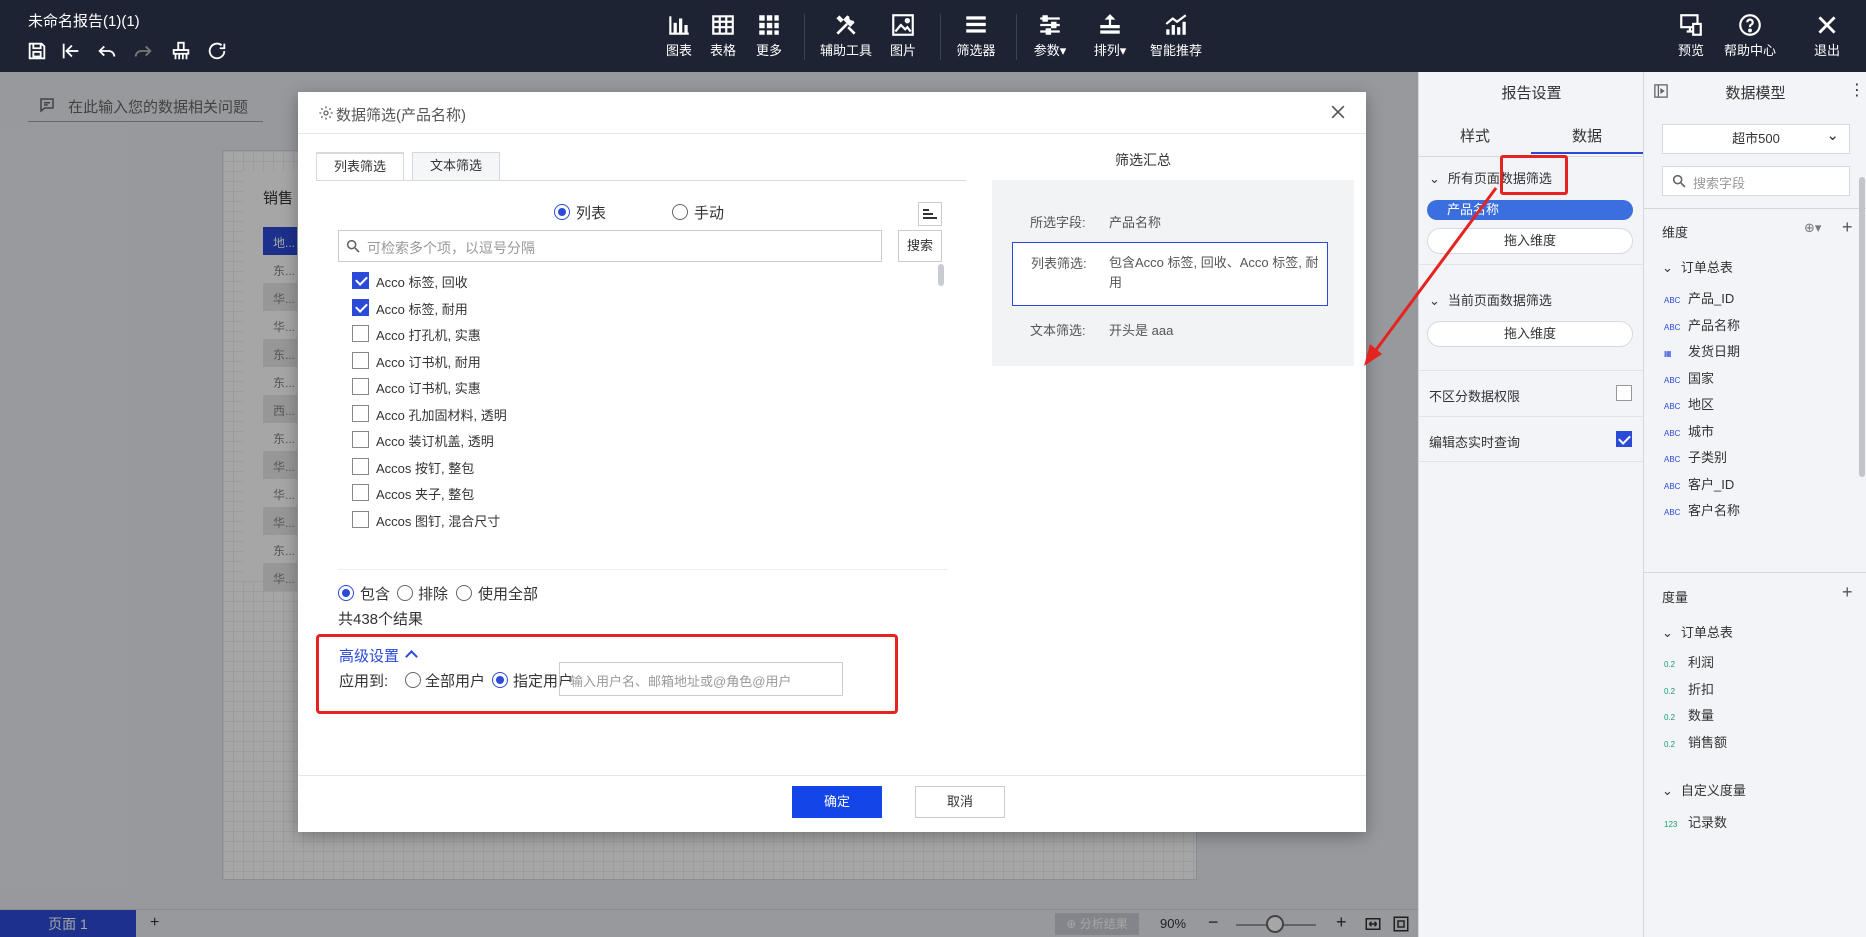 Image resolution: width=1866 pixels, height=937 pixels. Describe the element at coordinates (1531, 439) in the screenshot. I see `edit-realtime-option: 编辑态实时查询` at that location.